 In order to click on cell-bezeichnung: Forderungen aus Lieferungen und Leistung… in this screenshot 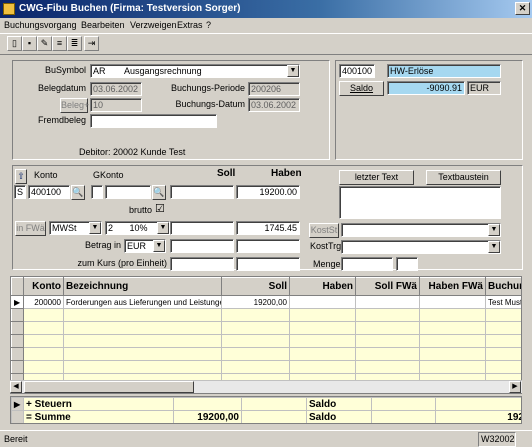, I will do `click(142, 302)`.